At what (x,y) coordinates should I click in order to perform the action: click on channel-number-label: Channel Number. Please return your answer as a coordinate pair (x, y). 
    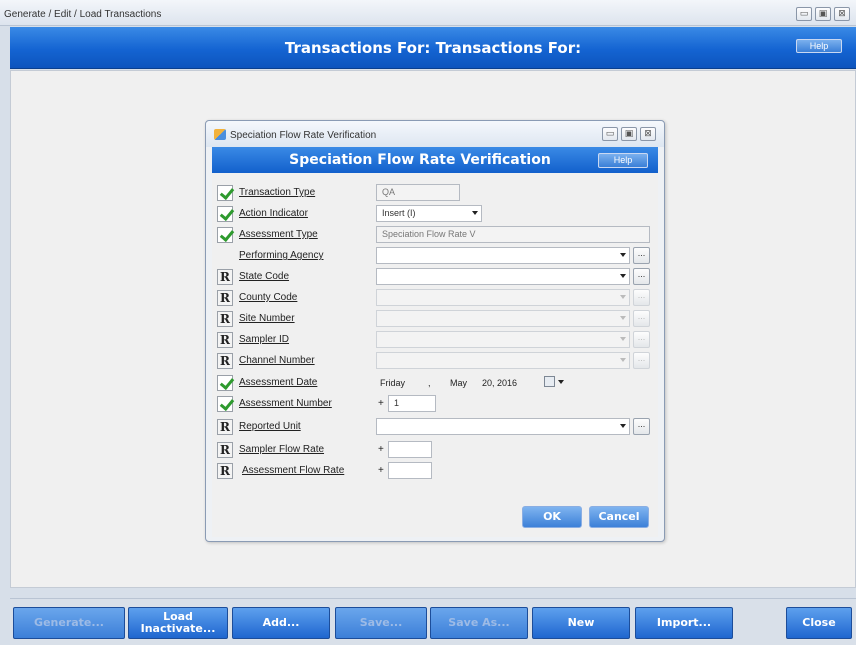
    Looking at the image, I should click on (277, 360).